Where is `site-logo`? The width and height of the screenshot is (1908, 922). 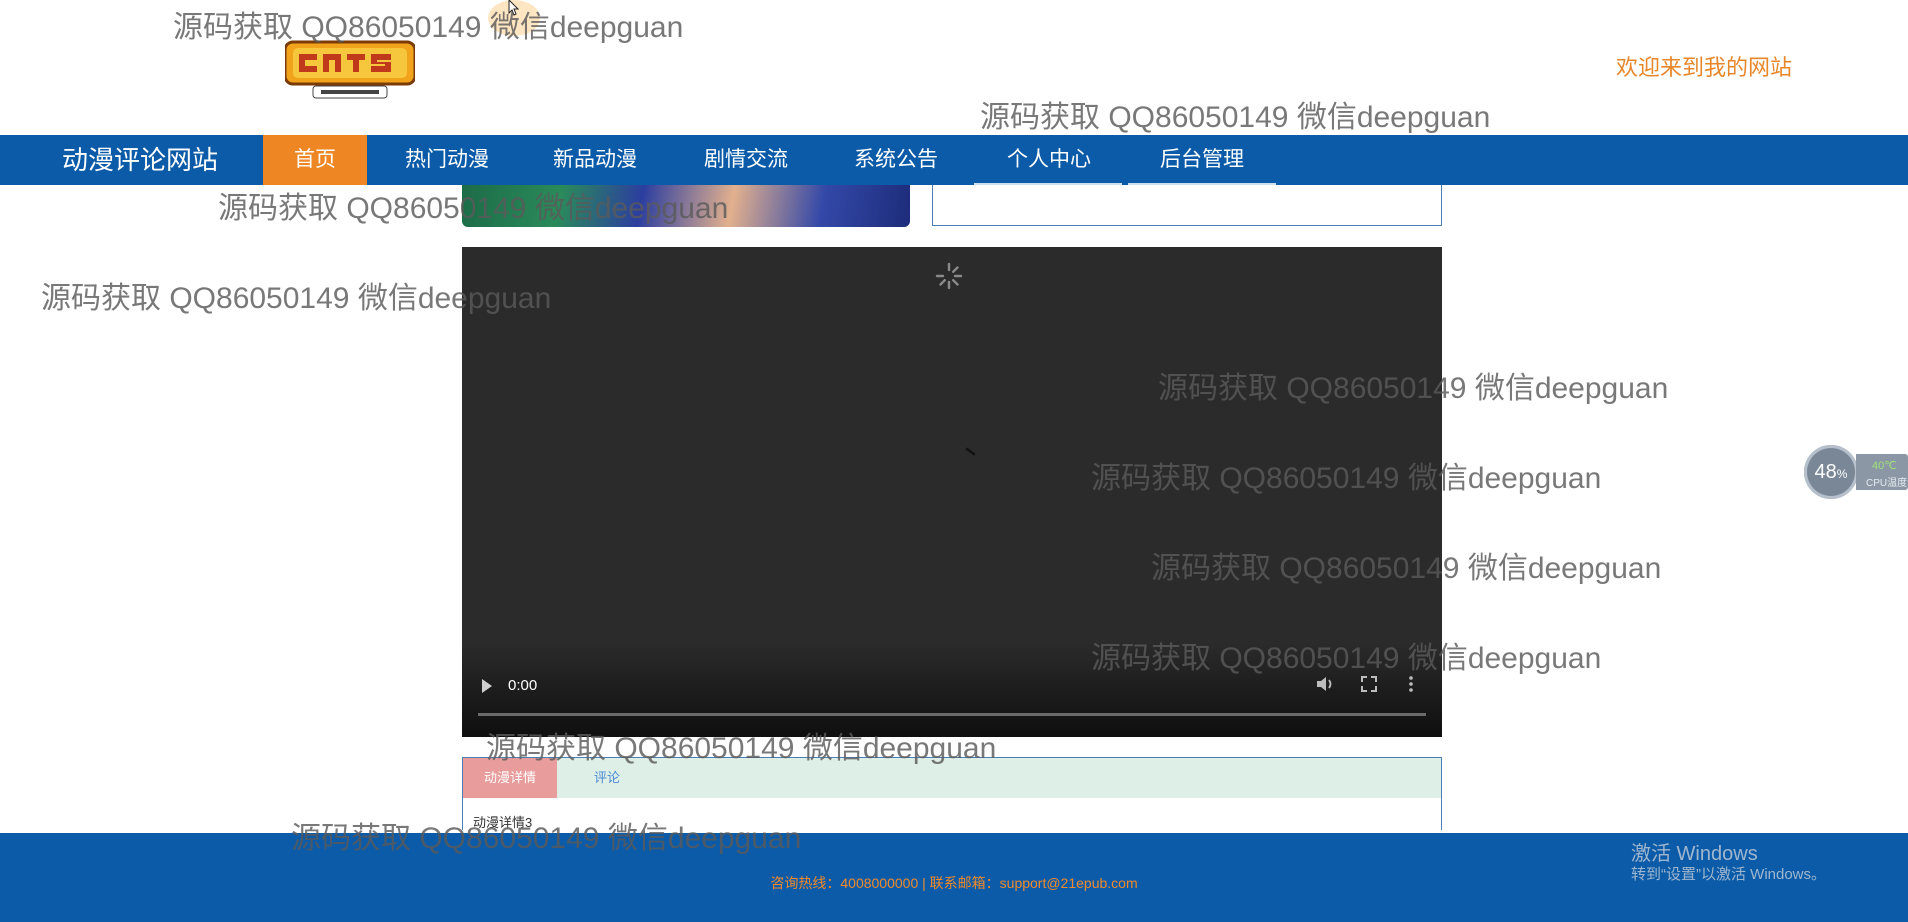 site-logo is located at coordinates (350, 68).